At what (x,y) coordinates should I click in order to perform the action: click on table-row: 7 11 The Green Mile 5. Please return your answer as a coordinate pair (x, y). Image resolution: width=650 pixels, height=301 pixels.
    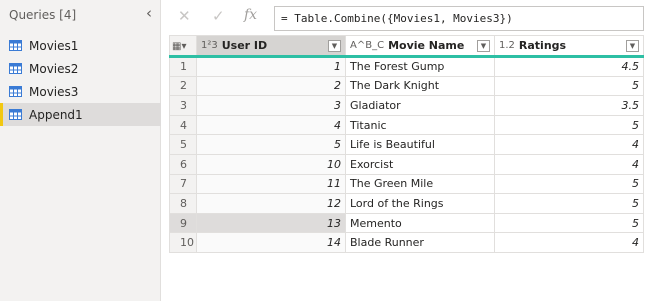
    Looking at the image, I should click on (406, 184).